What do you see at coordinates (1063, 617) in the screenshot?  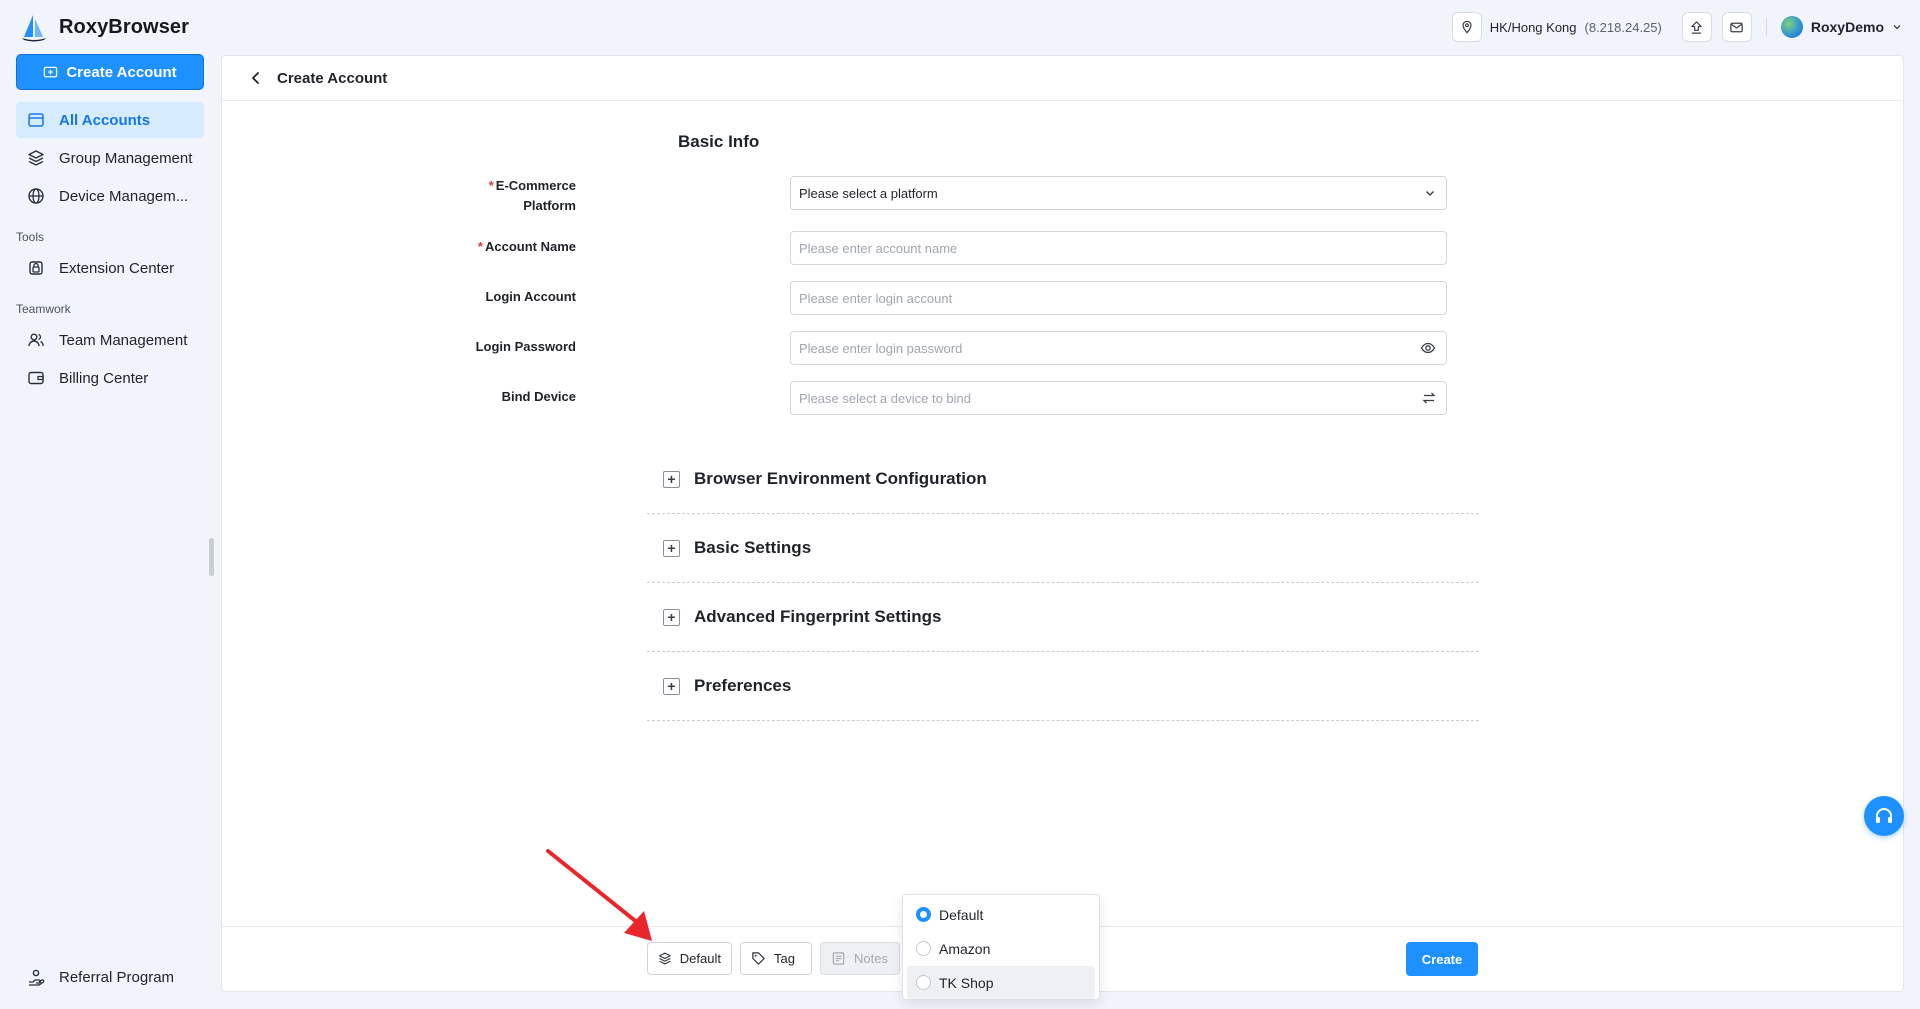 I see `section-advanced-fingerprint: + Advanced Fingerprint Settings` at bounding box center [1063, 617].